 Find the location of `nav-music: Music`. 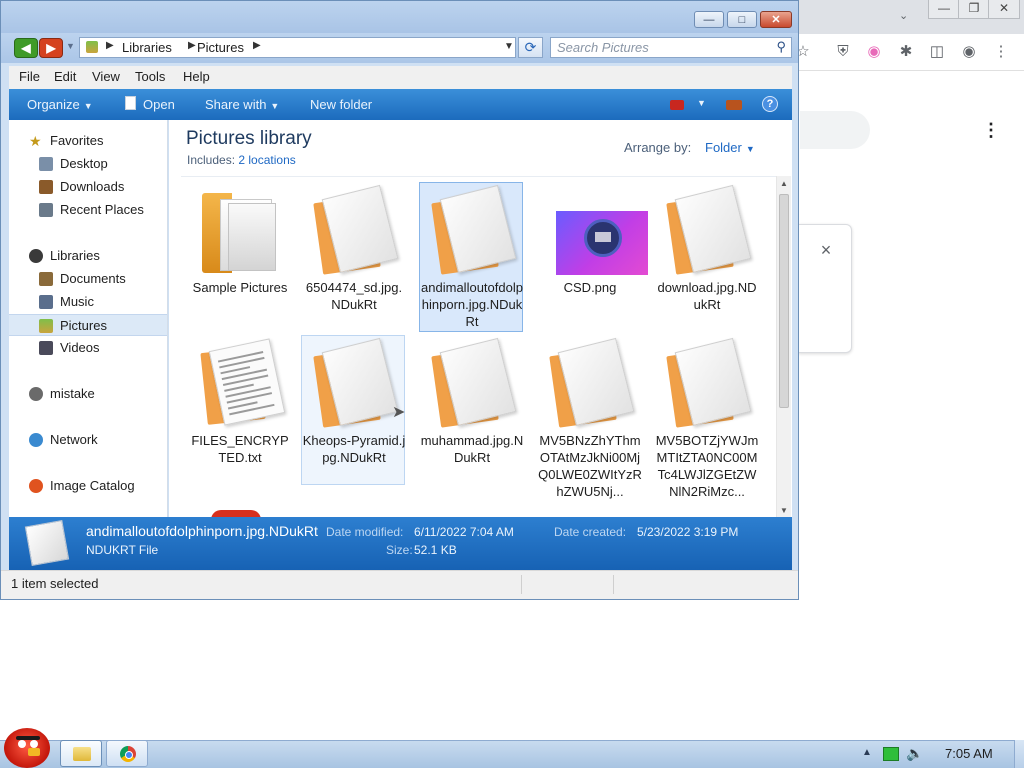

nav-music: Music is located at coordinates (88, 302).